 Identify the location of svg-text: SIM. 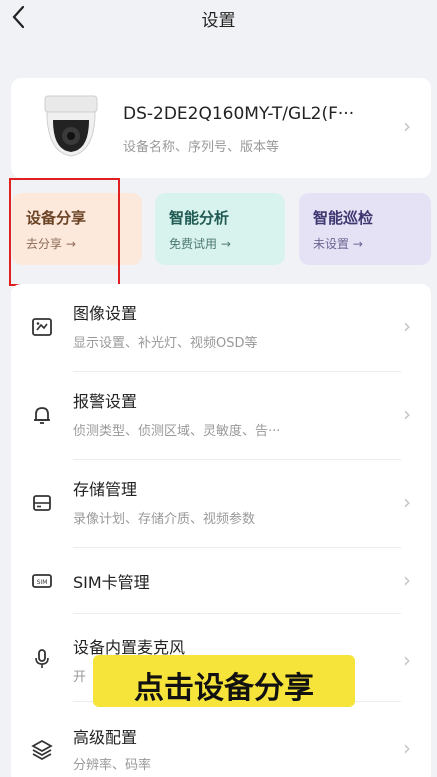
(42, 582).